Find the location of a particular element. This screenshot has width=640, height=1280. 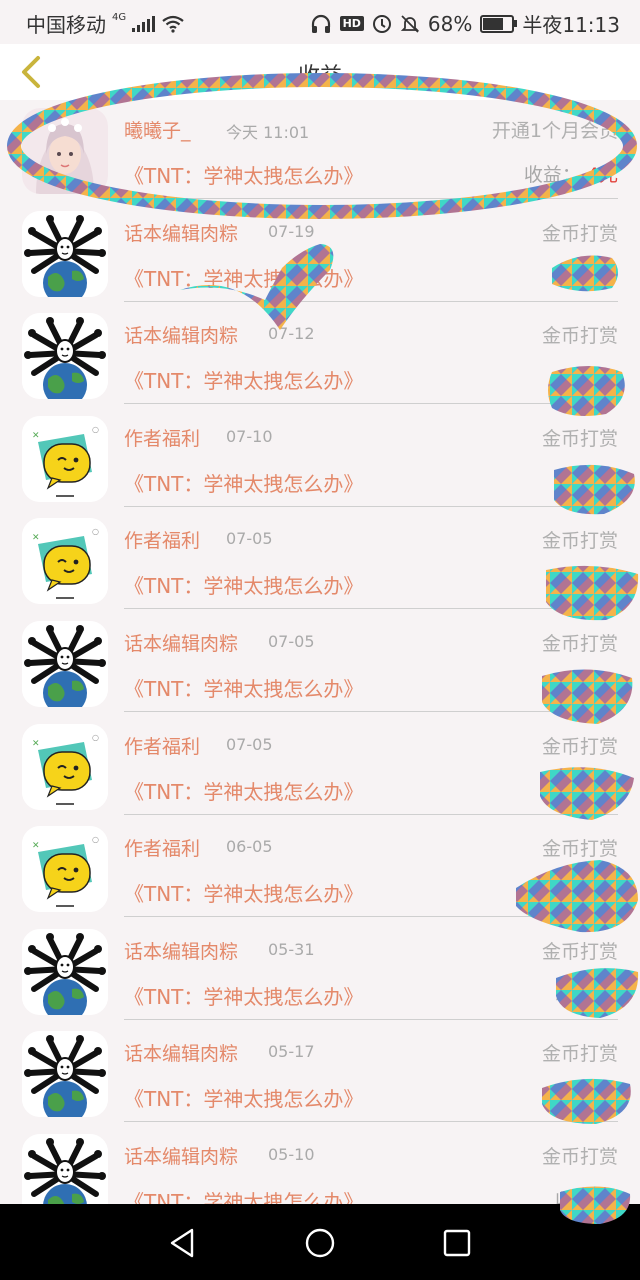

income-row: 话本编辑肉粽 07-05 金币打赏《TNT：学神太拽怎么办》 收益： is located at coordinates (320, 664).